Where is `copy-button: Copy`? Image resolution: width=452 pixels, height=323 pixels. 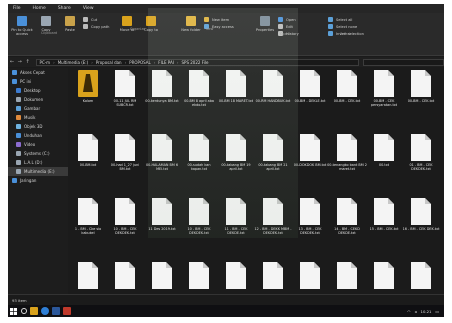
copy-button: Copy is located at coordinates (46, 24).